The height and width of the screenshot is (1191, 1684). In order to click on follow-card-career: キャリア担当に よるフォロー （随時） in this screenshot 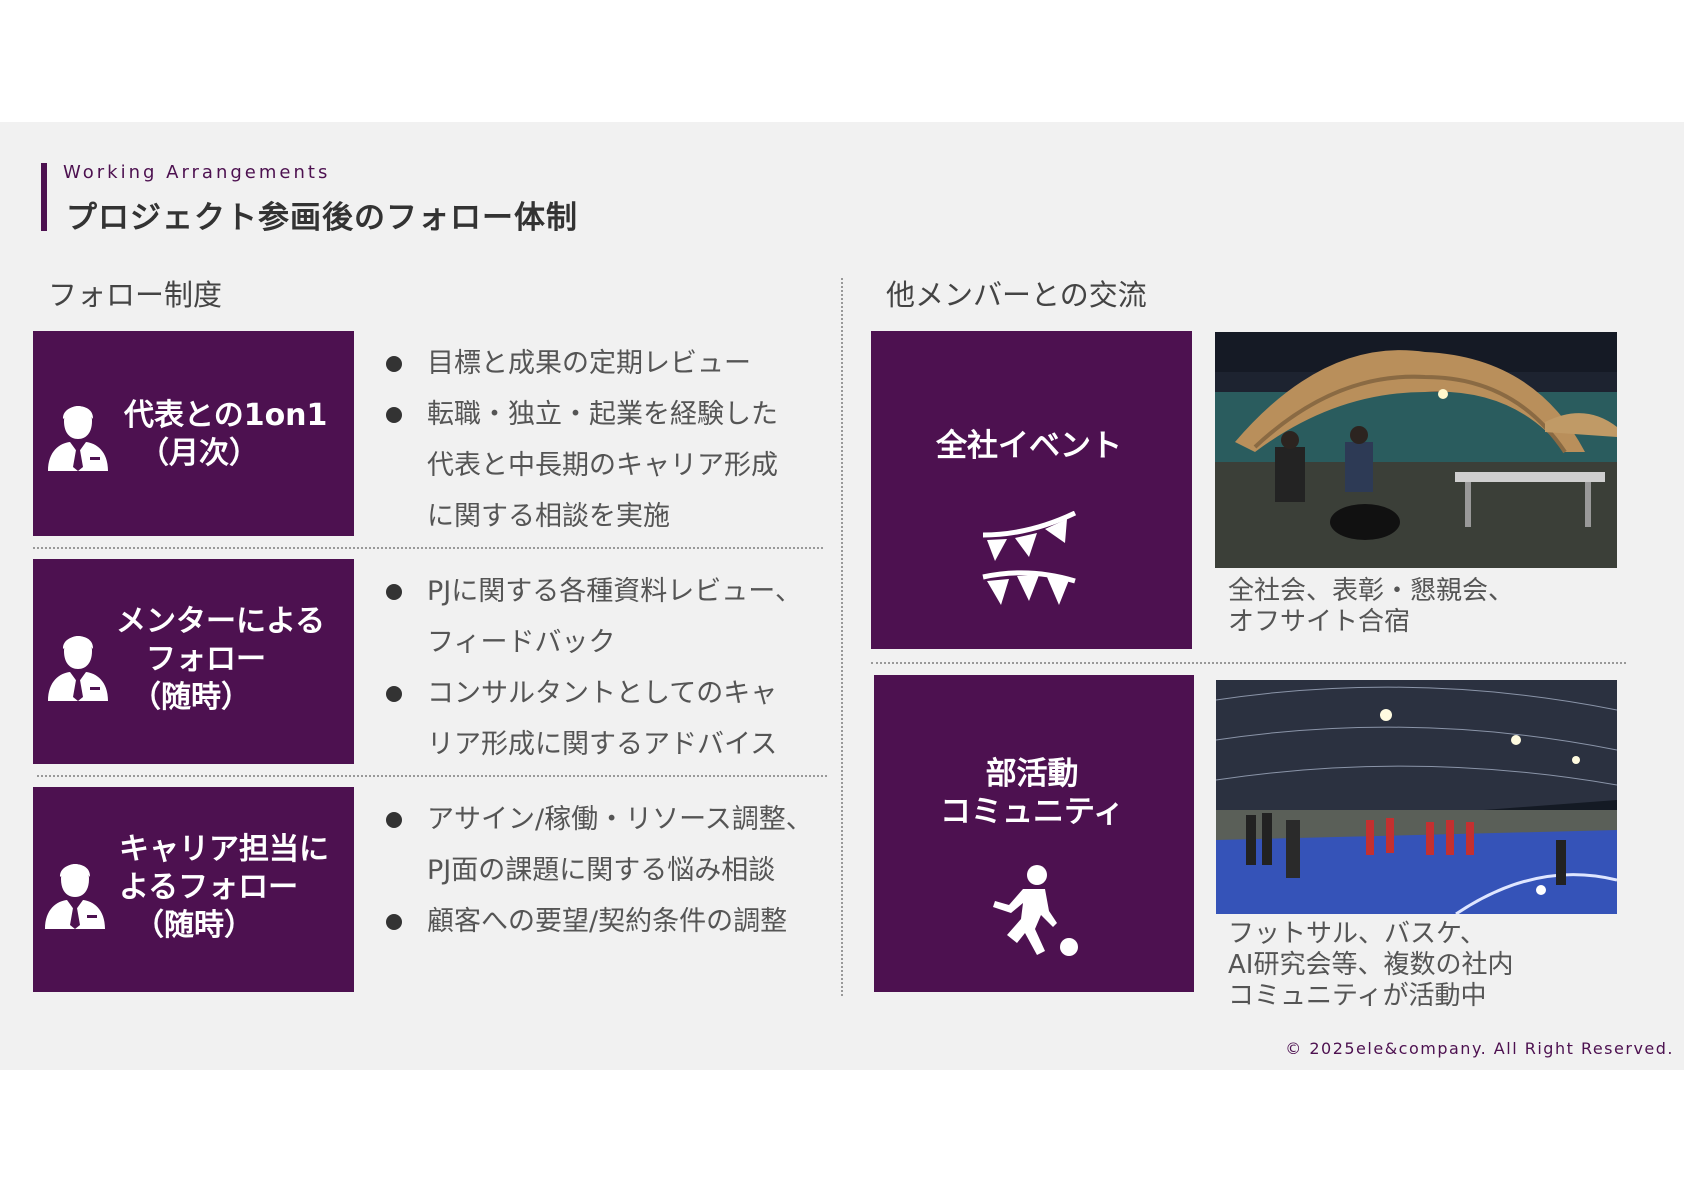, I will do `click(193, 889)`.